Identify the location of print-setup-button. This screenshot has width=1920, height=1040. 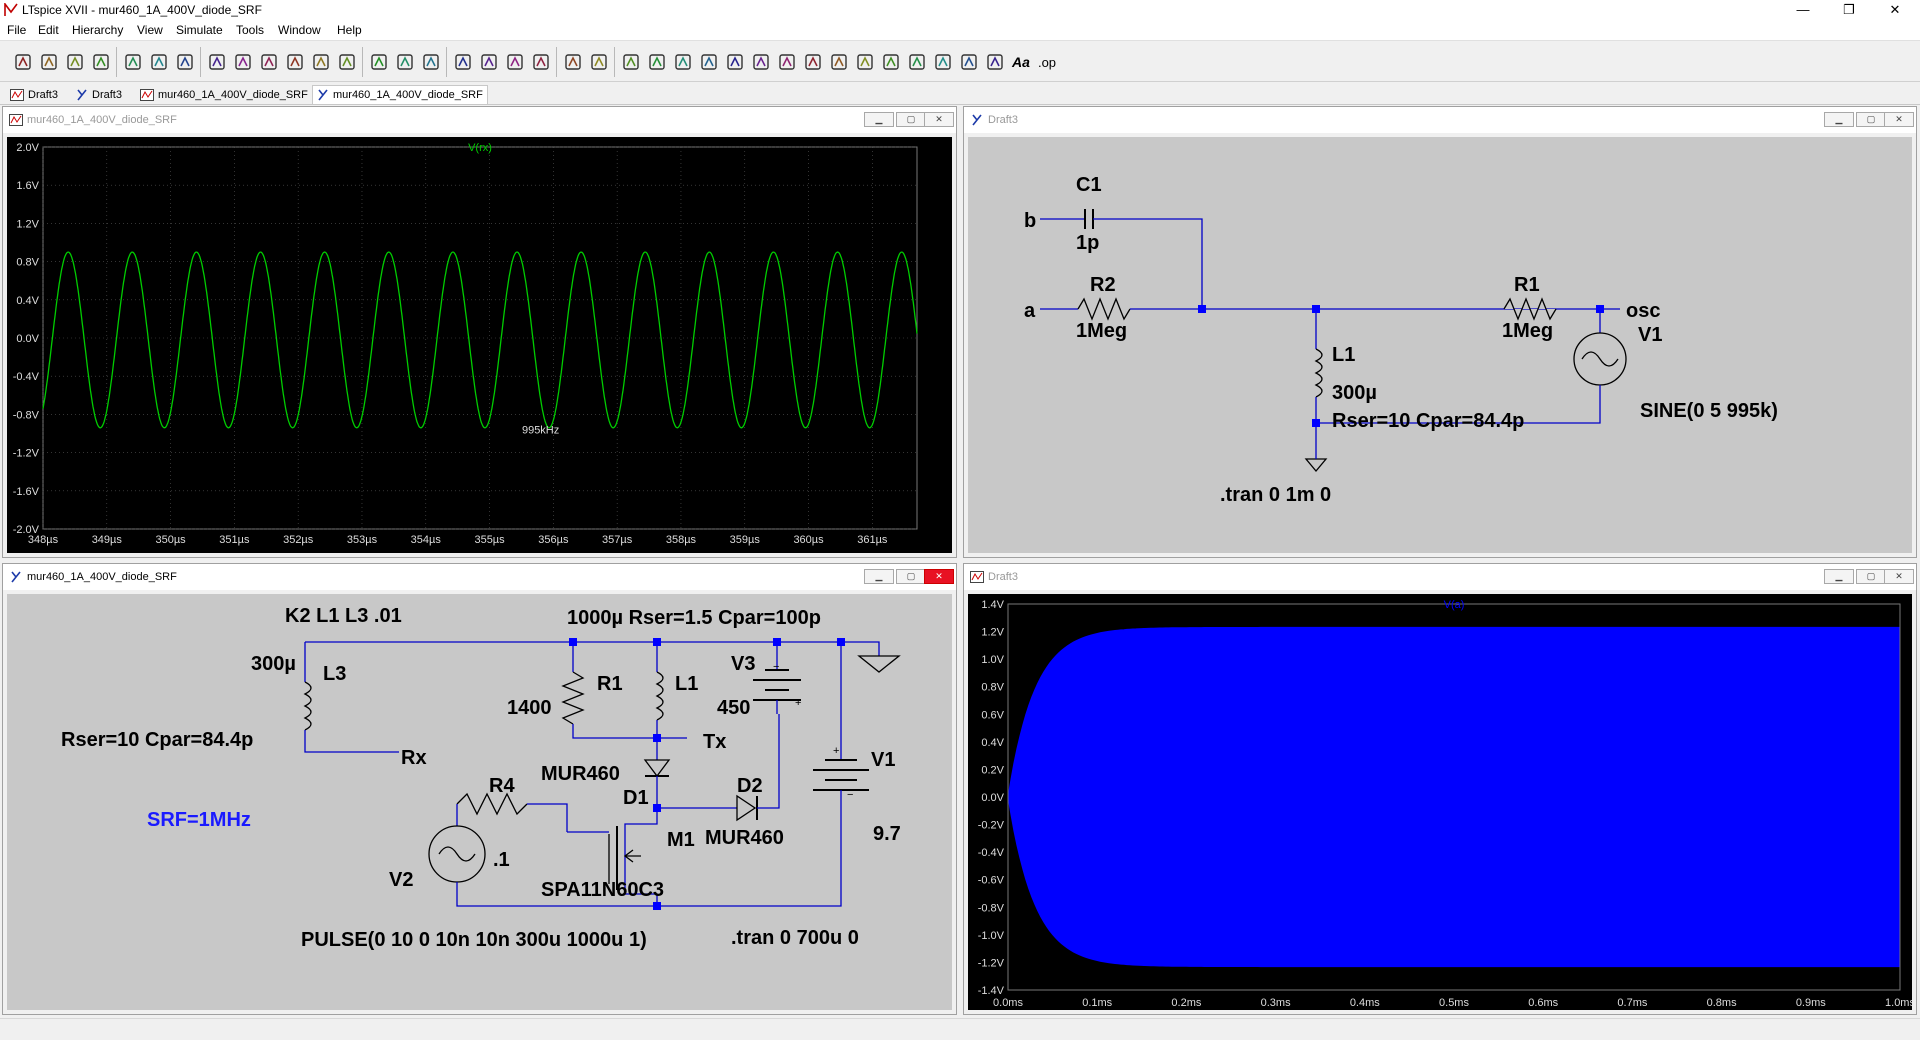
(541, 62).